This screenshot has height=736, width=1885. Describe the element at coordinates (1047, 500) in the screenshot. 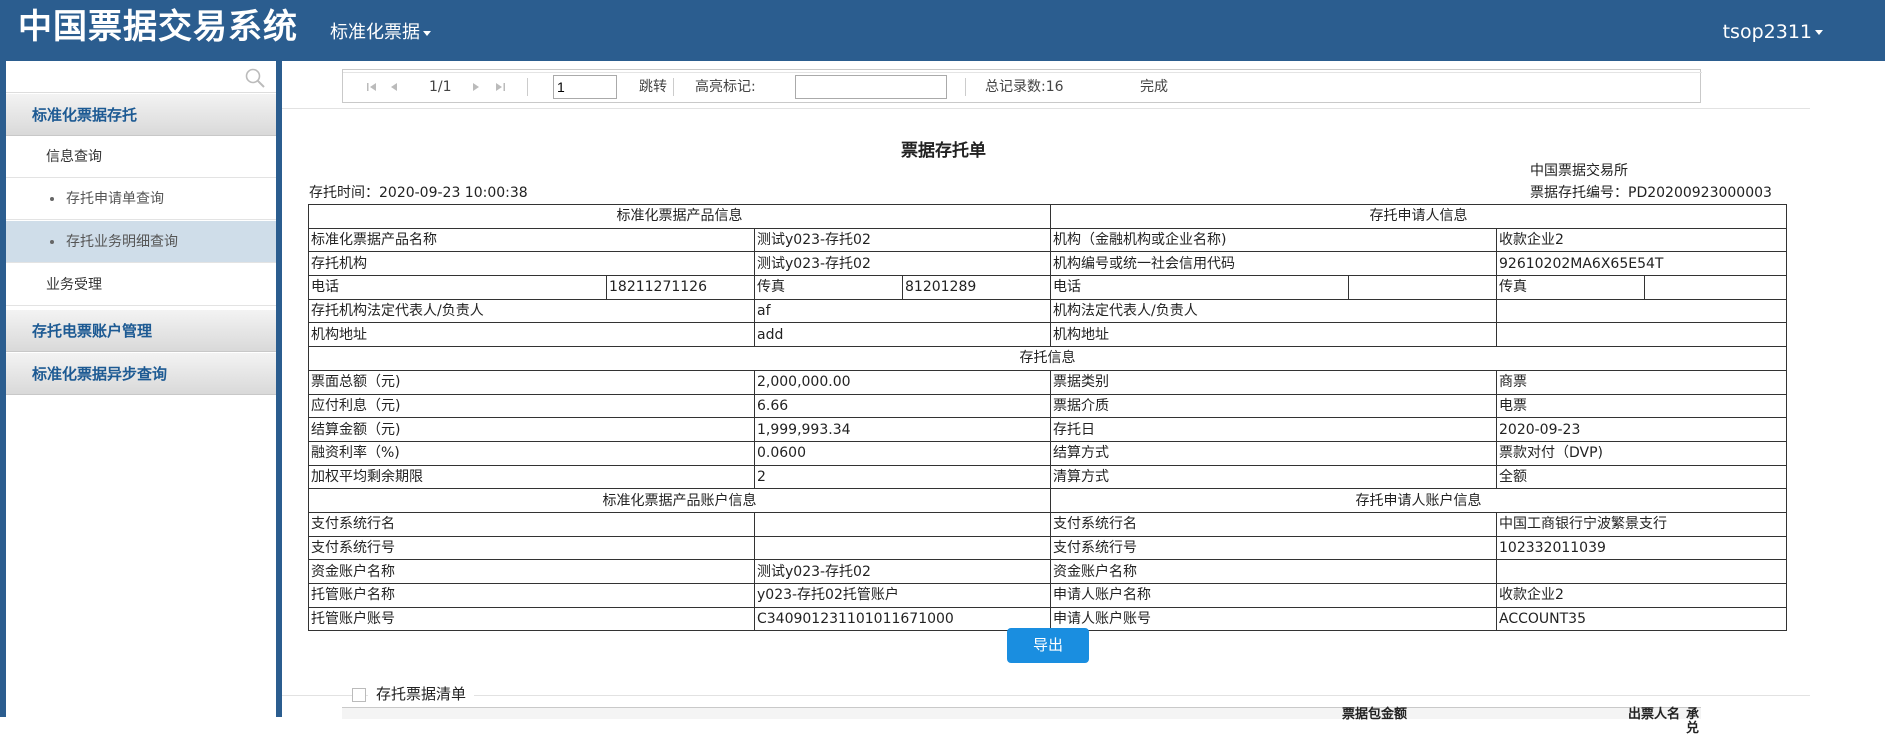

I see `table-row: 标准化票据产品账户信息 存托申请人账户信息` at that location.